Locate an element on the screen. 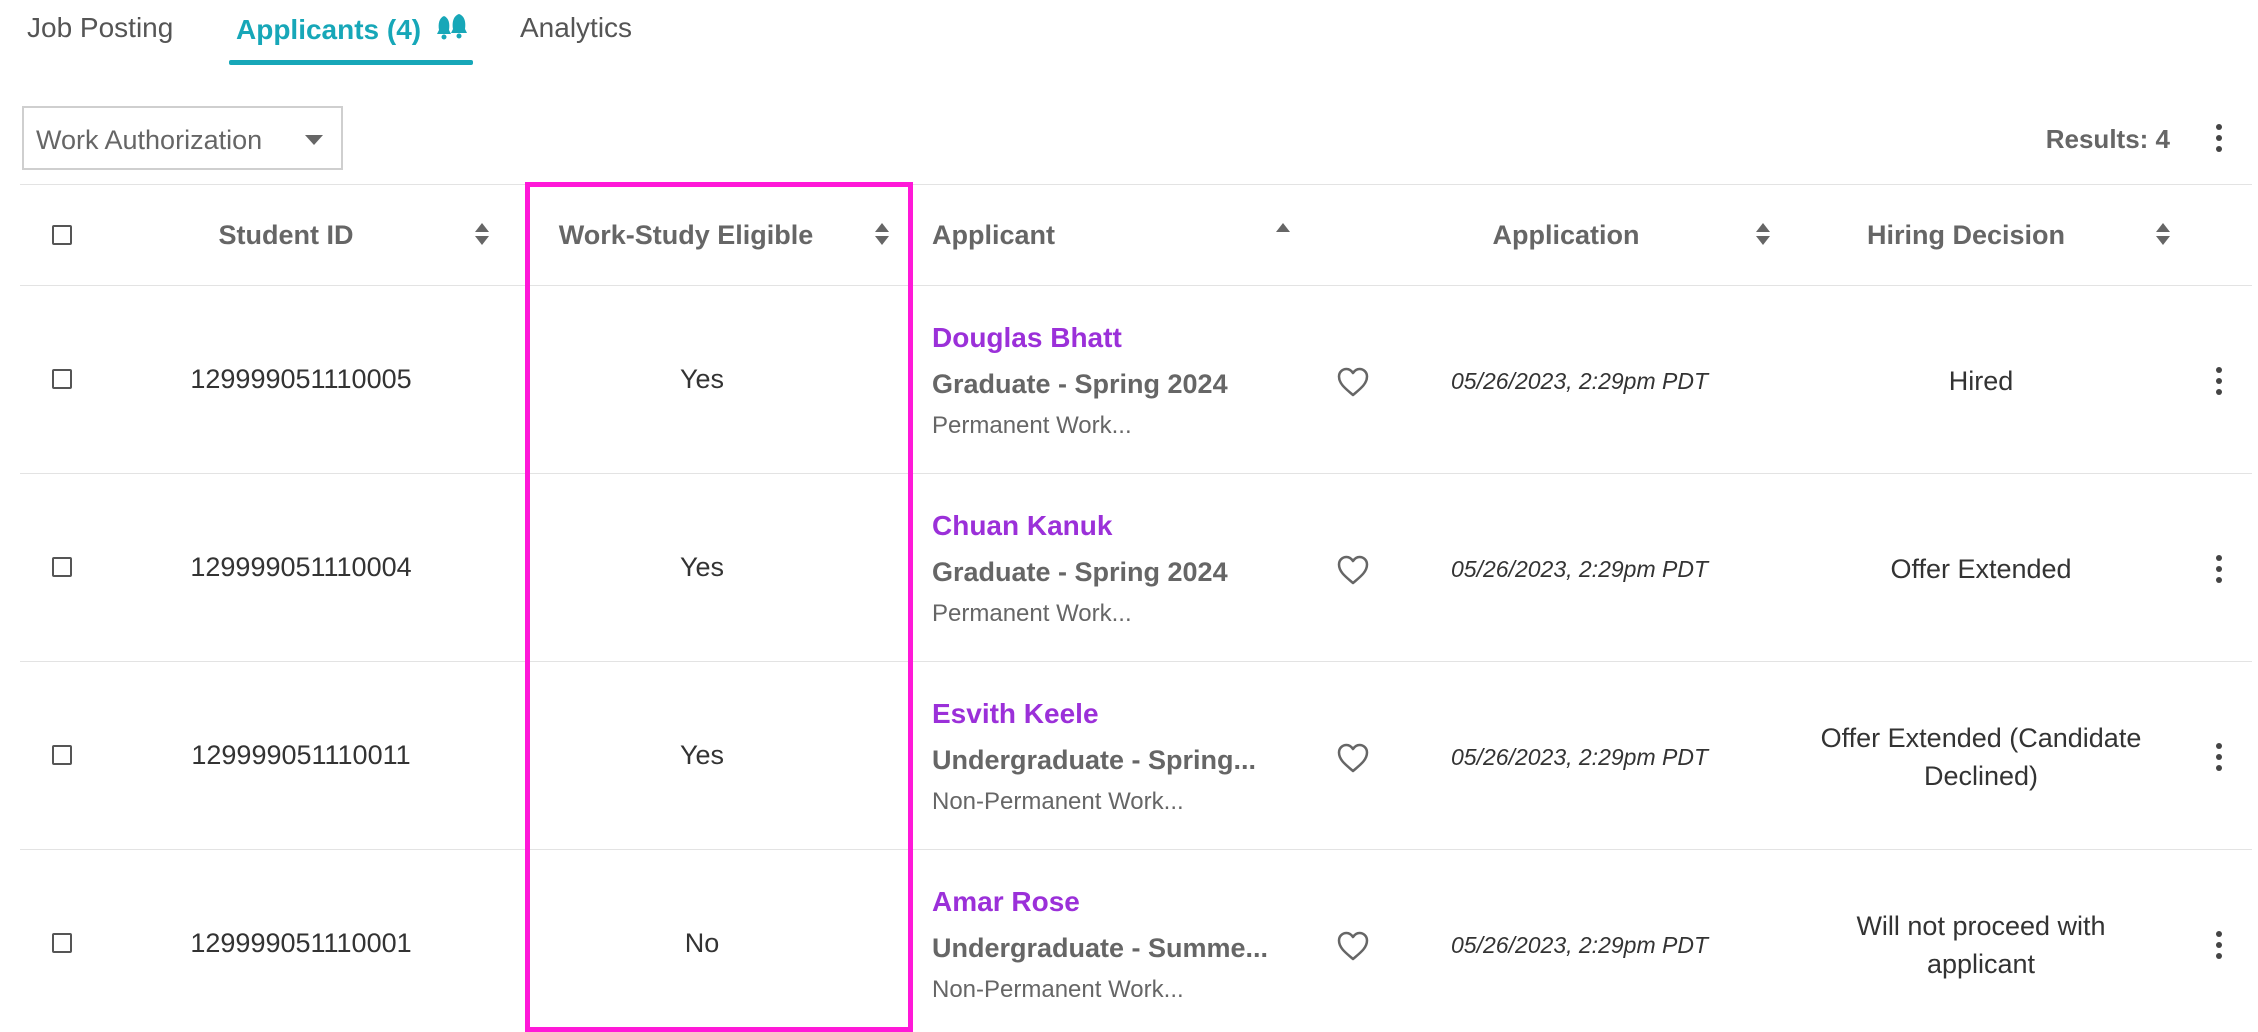  work-study-value: No is located at coordinates (702, 943).